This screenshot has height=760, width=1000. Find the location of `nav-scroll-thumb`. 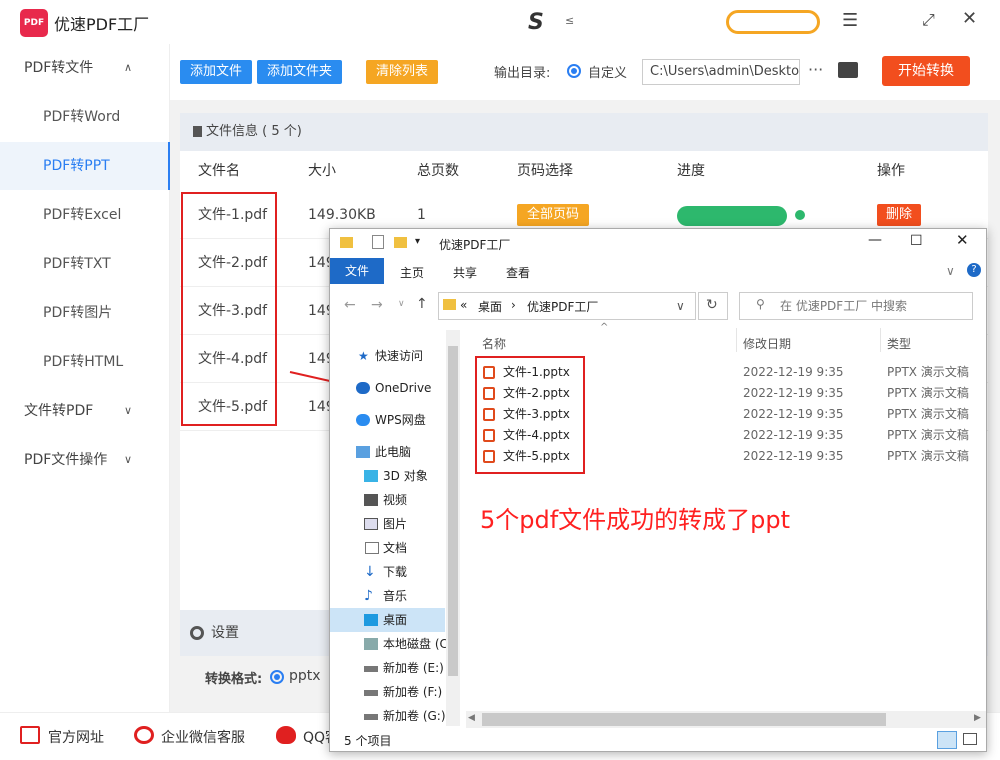

nav-scroll-thumb is located at coordinates (453, 511).